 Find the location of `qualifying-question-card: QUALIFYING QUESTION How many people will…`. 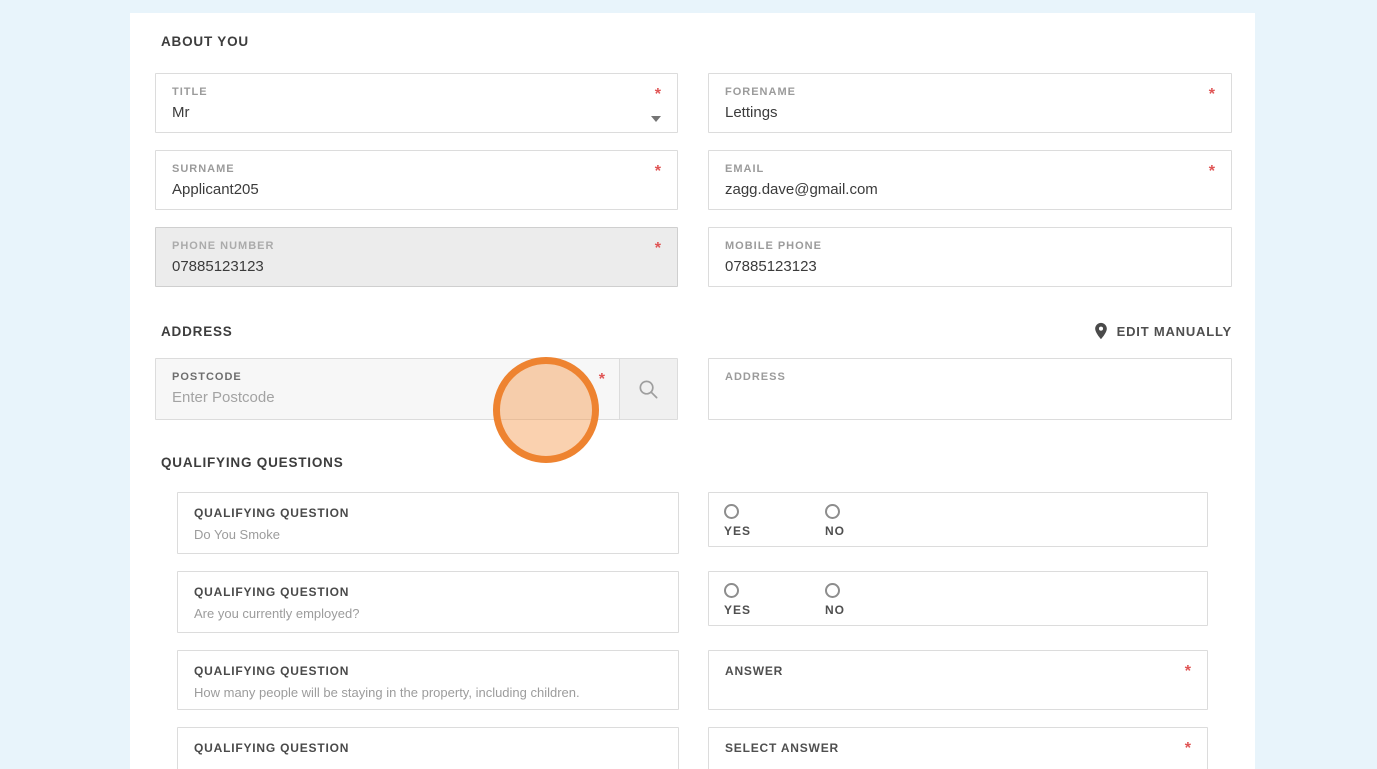

qualifying-question-card: QUALIFYING QUESTION How many people will… is located at coordinates (428, 680).